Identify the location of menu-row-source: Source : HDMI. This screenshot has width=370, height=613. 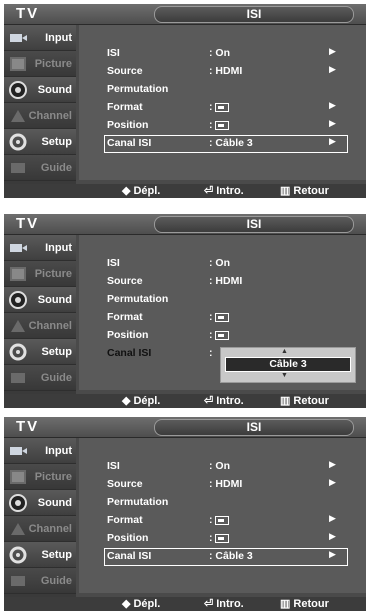
(222, 282).